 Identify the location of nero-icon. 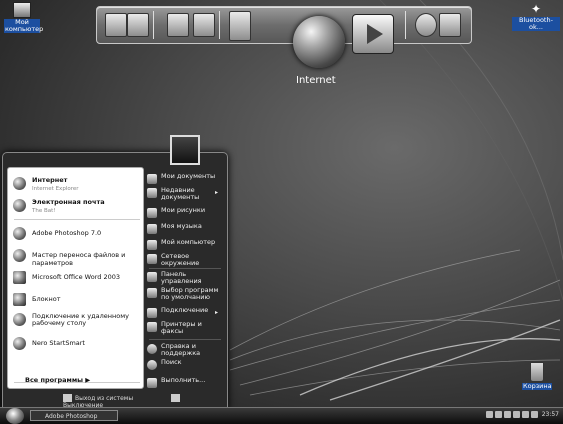
(19, 343).